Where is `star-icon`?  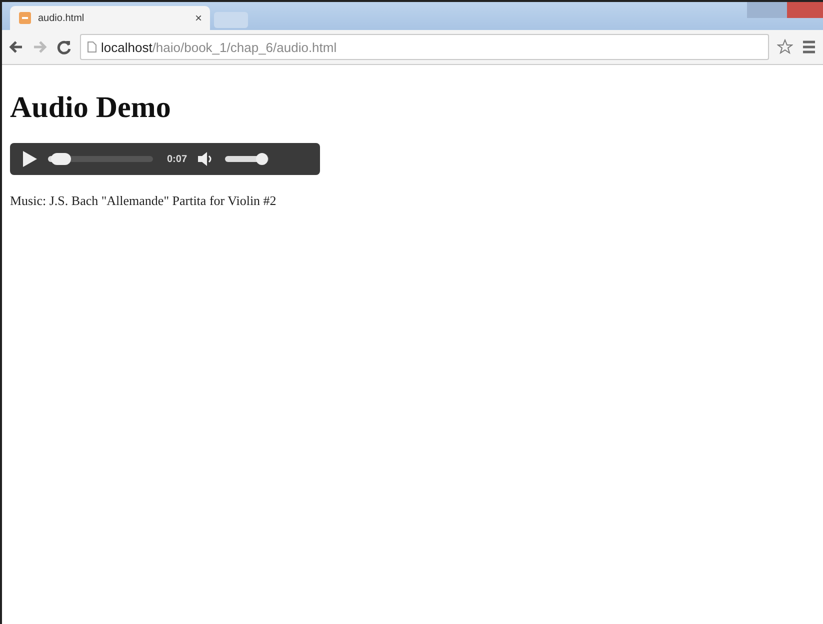 star-icon is located at coordinates (785, 47).